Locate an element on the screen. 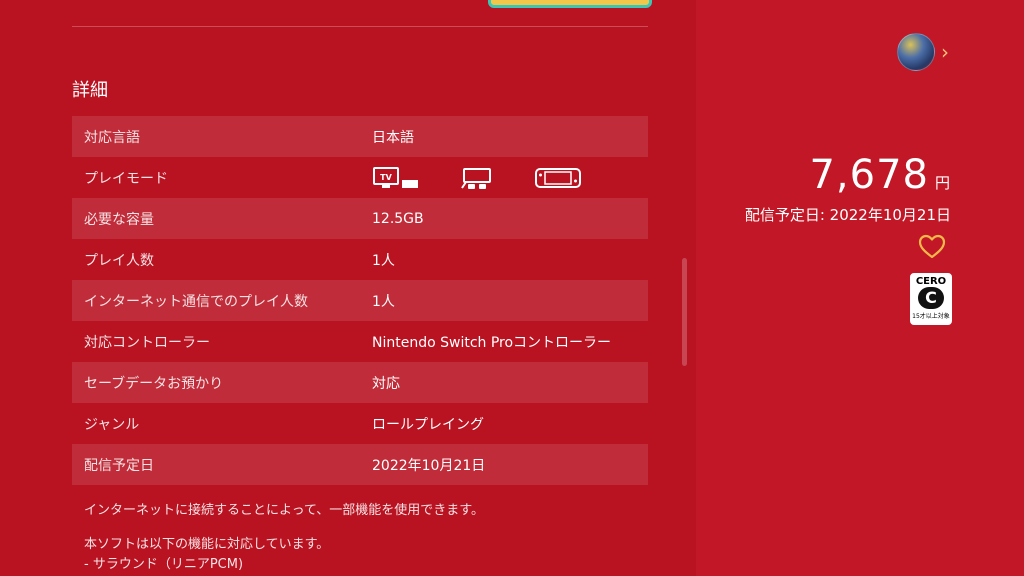 The width and height of the screenshot is (1024, 576). row-language: 対応言語 日本語 is located at coordinates (360, 136).